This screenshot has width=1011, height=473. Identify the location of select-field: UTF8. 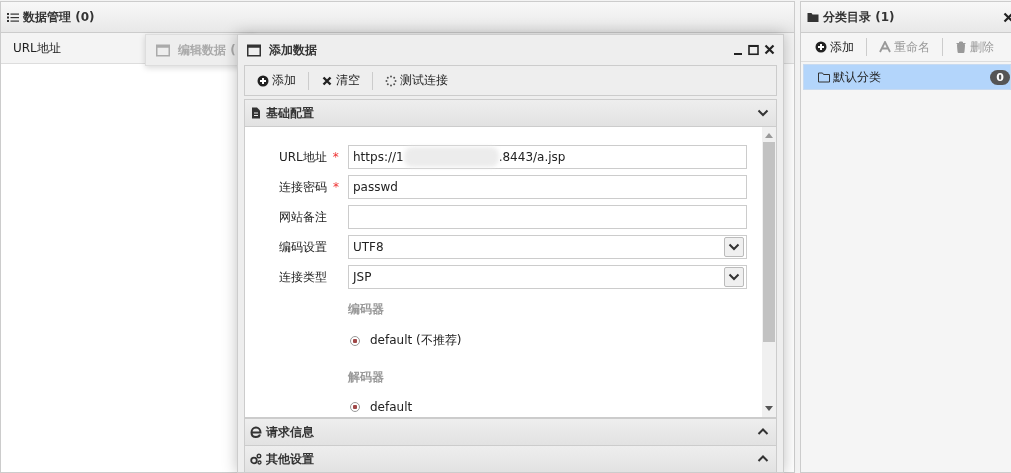
(547, 247).